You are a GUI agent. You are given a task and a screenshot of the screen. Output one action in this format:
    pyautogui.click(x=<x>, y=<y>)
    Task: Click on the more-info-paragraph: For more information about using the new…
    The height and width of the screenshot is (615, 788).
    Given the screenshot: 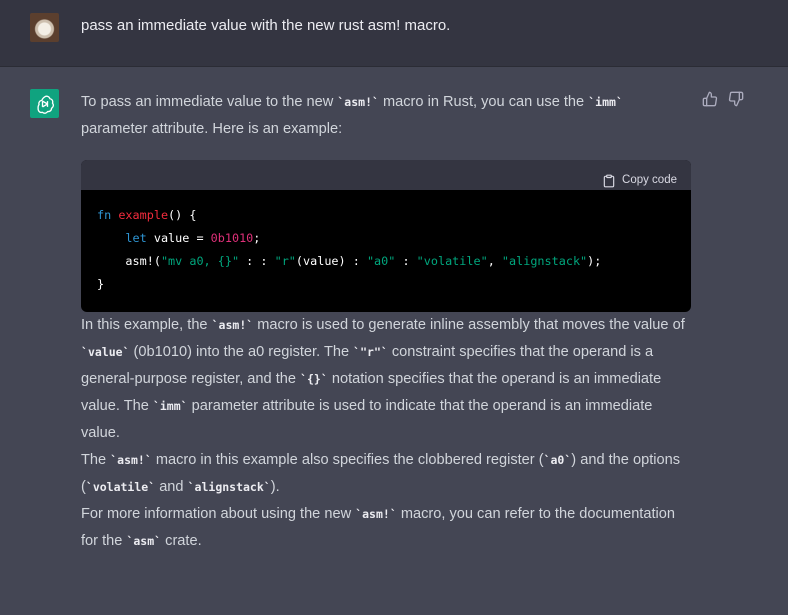 What is the action you would take?
    pyautogui.click(x=386, y=528)
    